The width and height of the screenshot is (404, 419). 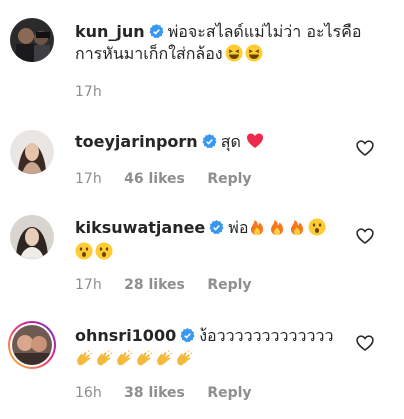 What do you see at coordinates (230, 141) in the screenshot?
I see `comment-text: สุด` at bounding box center [230, 141].